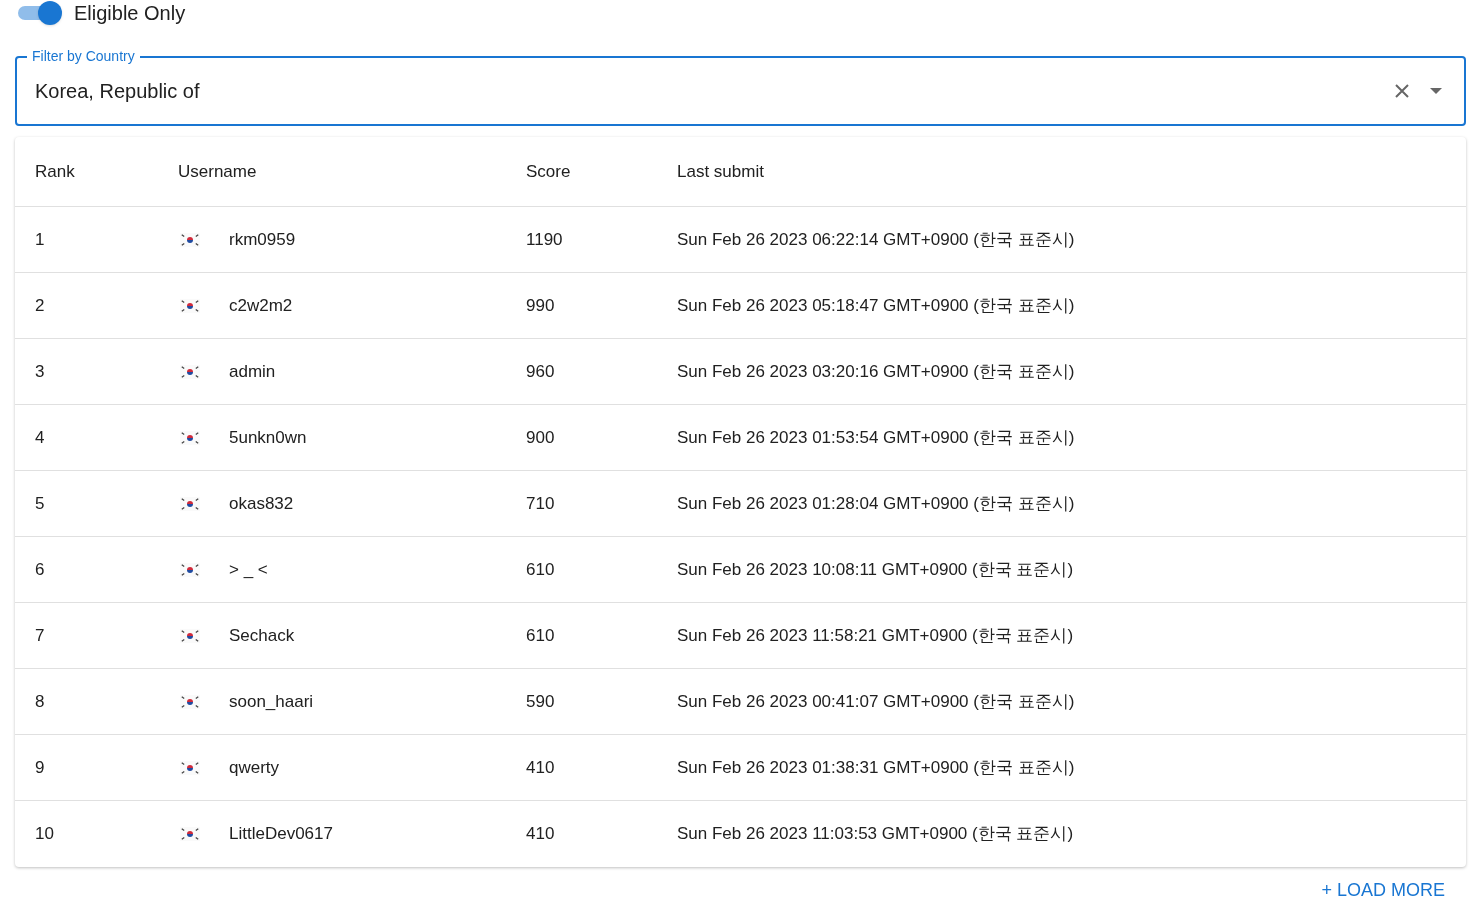 Image resolution: width=1481 pixels, height=913 pixels. I want to click on rank-cell-text: 2, so click(40, 305).